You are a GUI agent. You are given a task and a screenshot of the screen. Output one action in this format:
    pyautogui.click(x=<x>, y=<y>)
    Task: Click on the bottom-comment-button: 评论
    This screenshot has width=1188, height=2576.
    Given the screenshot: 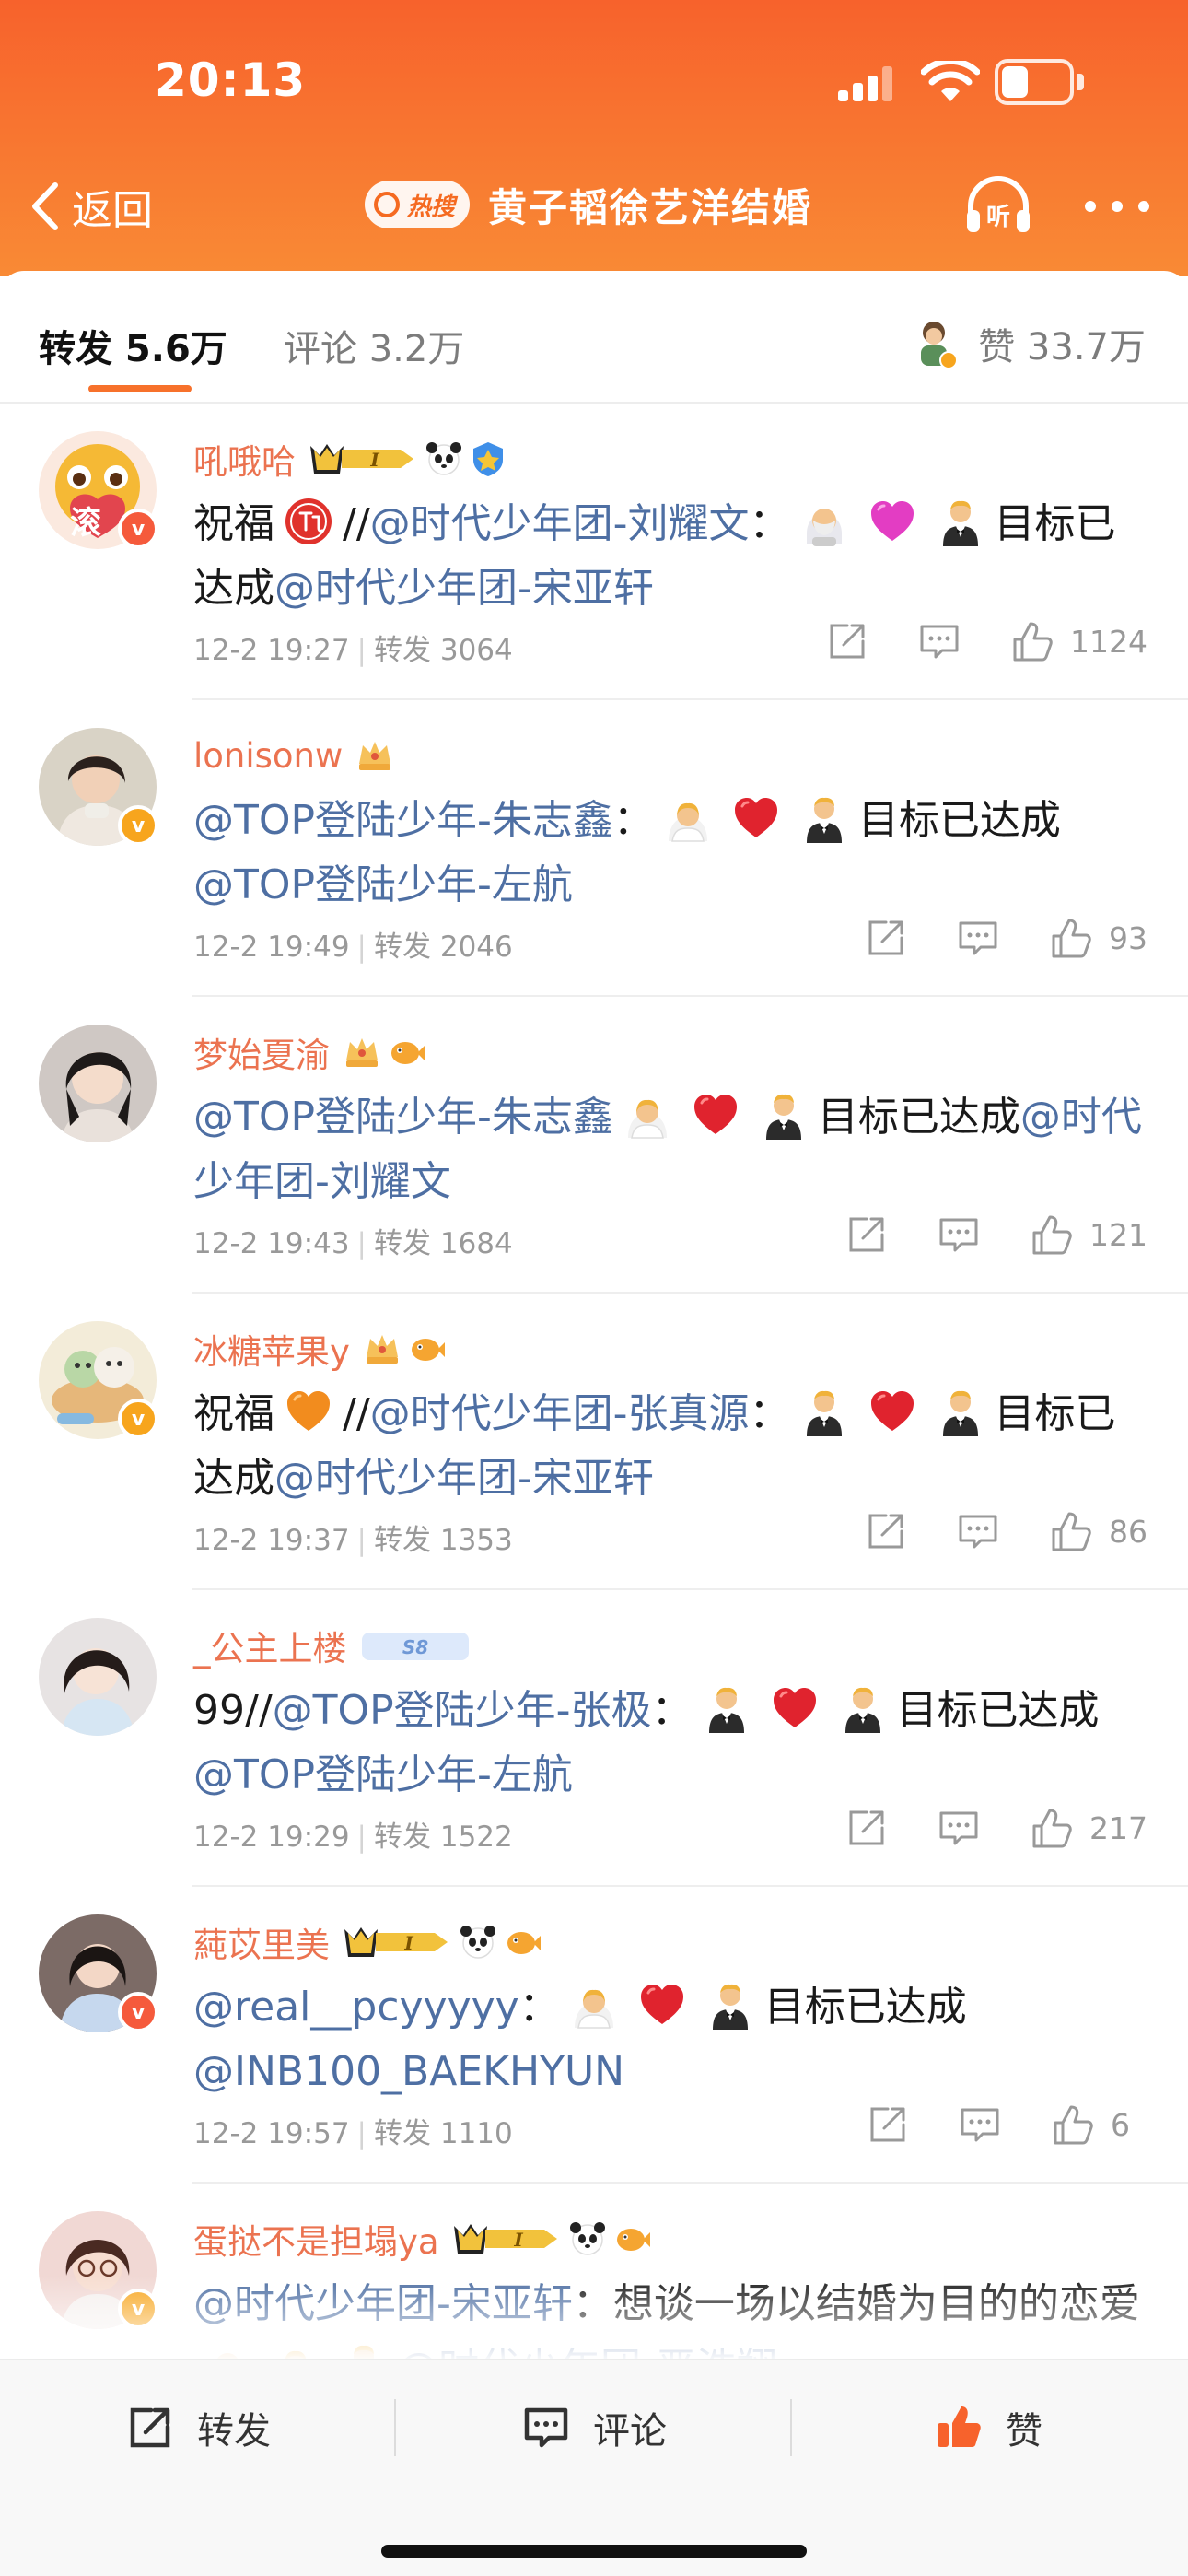 What is the action you would take?
    pyautogui.click(x=594, y=2427)
    